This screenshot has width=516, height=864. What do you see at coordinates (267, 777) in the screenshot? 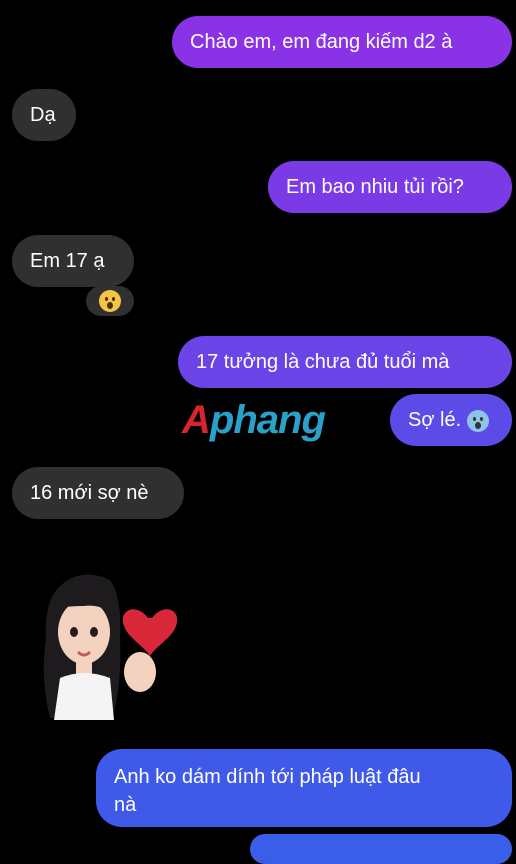
I see `message-text-line-1: Anh ko dám dính tới pháp luật đâu` at bounding box center [267, 777].